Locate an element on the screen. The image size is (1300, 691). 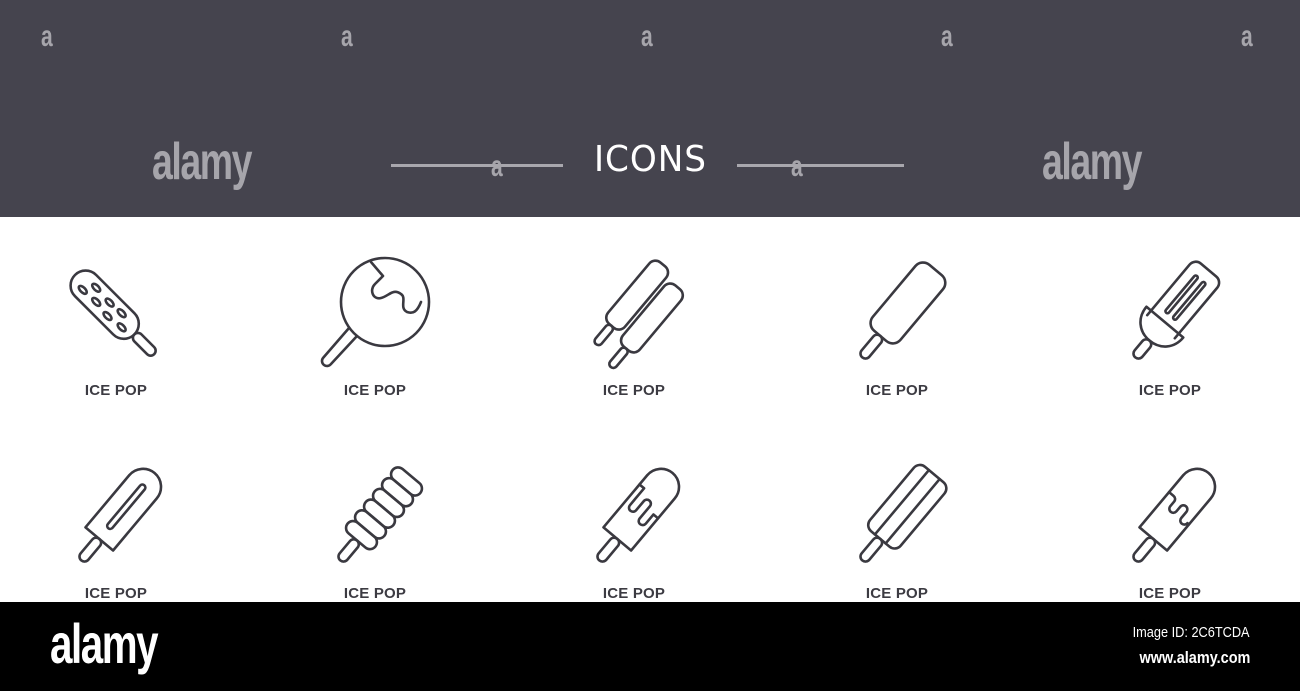
ice-pop-twisted-icon is located at coordinates (380, 514).